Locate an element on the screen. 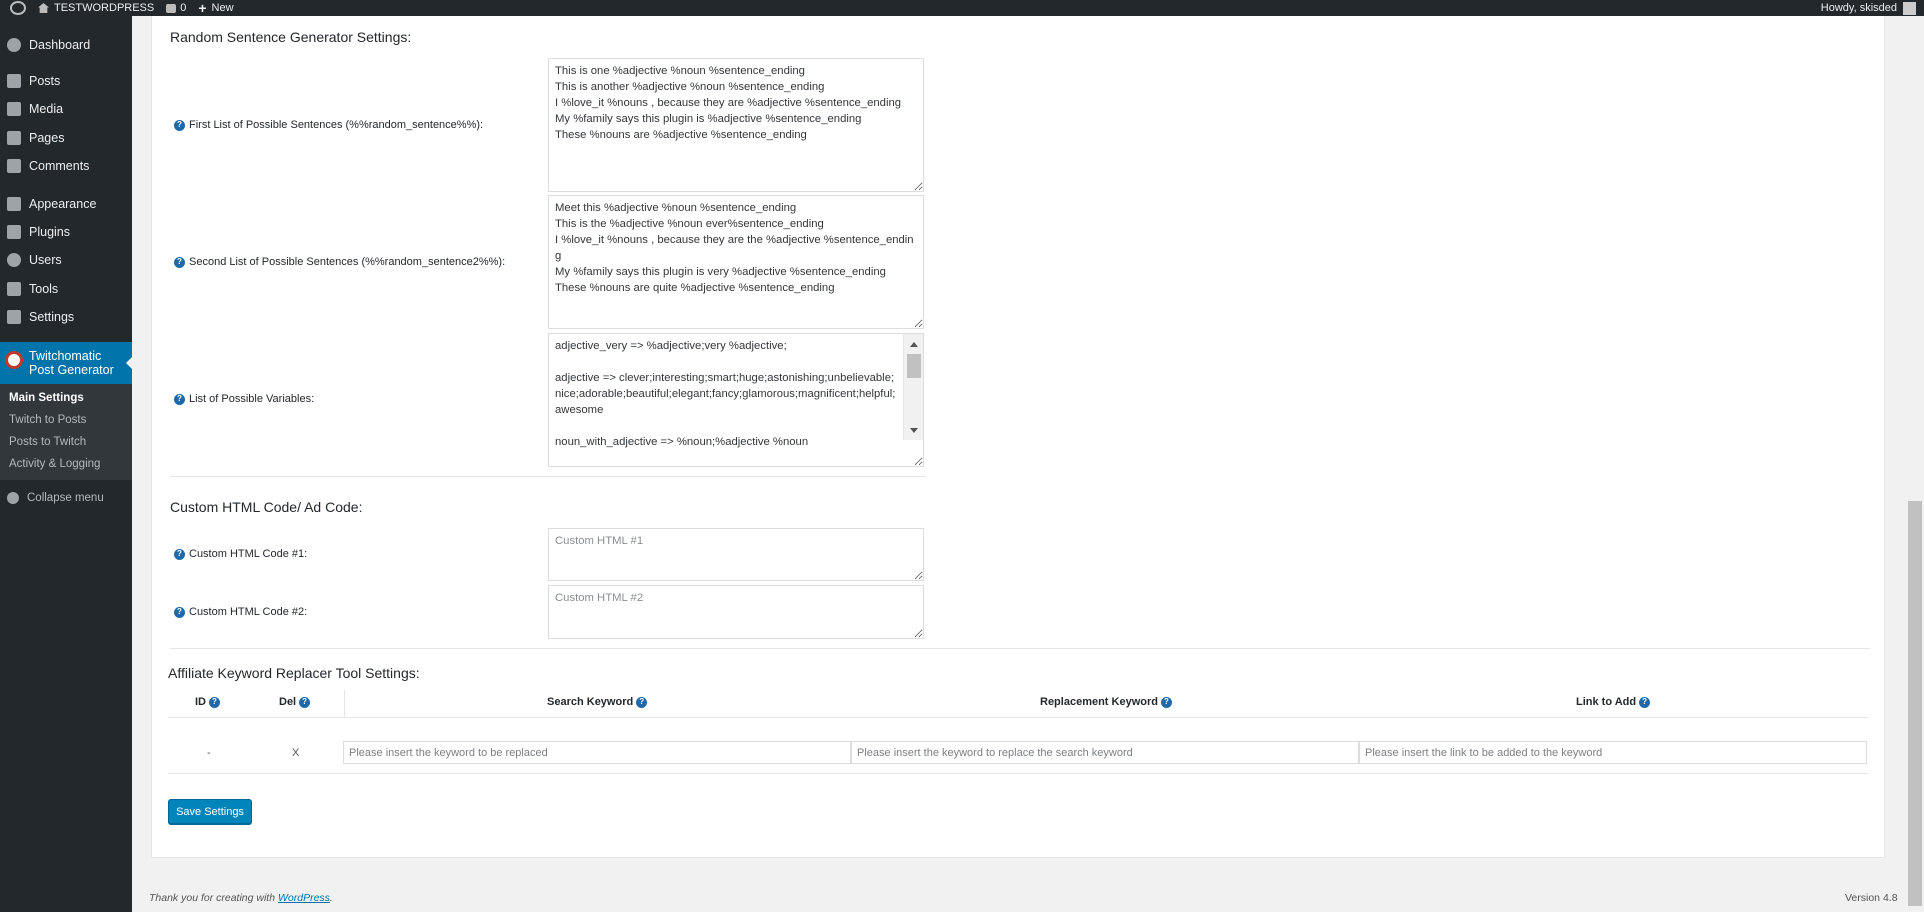 The width and height of the screenshot is (1924, 912). scroll-down-icon is located at coordinates (914, 430).